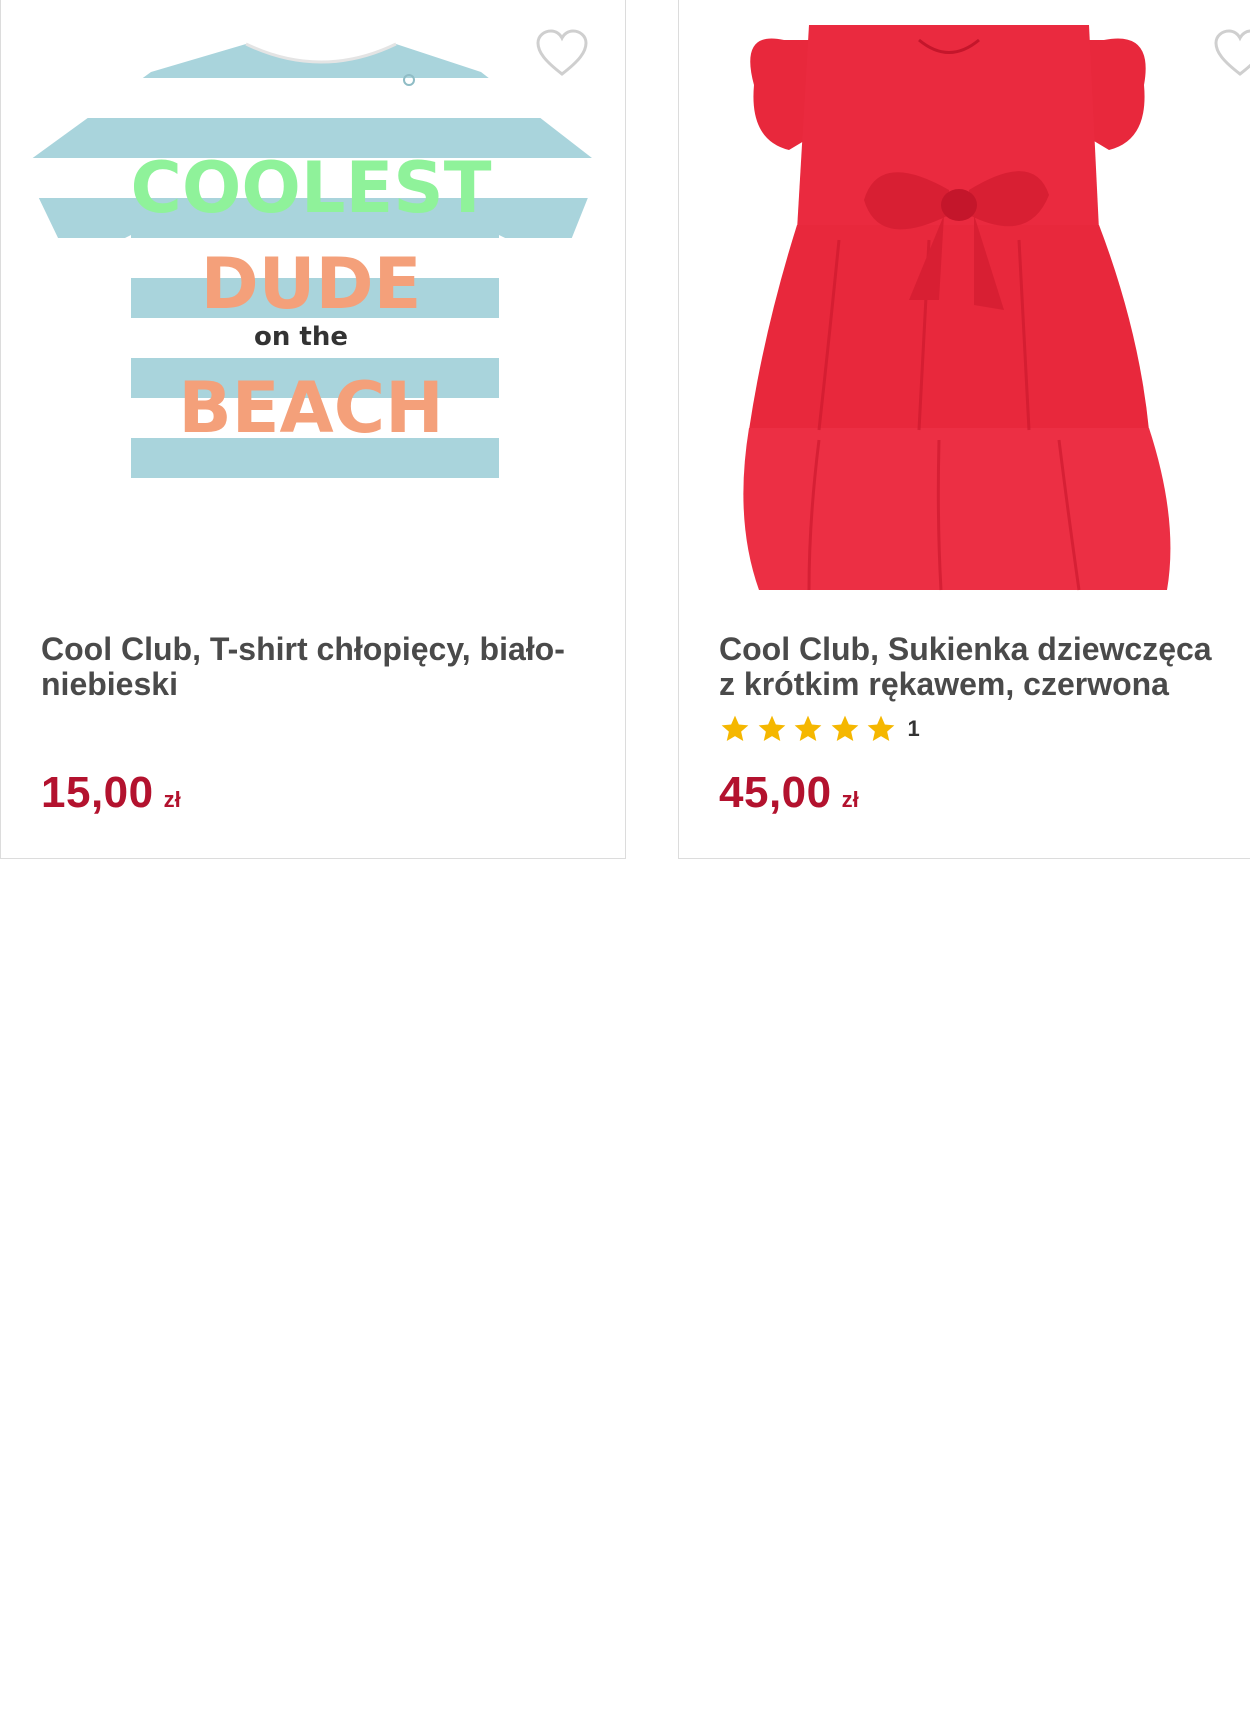 Image resolution: width=1250 pixels, height=1721 pixels. I want to click on shirt-print-line4: BEACH, so click(310, 408).